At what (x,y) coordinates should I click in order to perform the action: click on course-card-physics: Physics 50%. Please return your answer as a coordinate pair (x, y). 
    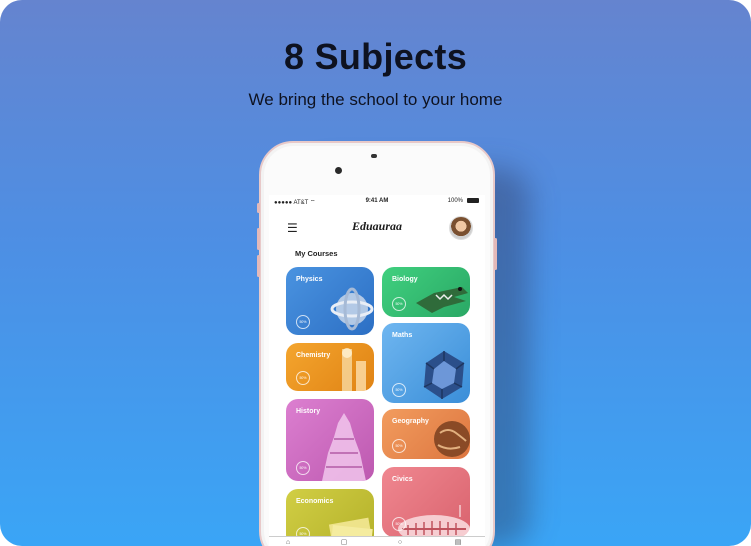
    Looking at the image, I should click on (330, 301).